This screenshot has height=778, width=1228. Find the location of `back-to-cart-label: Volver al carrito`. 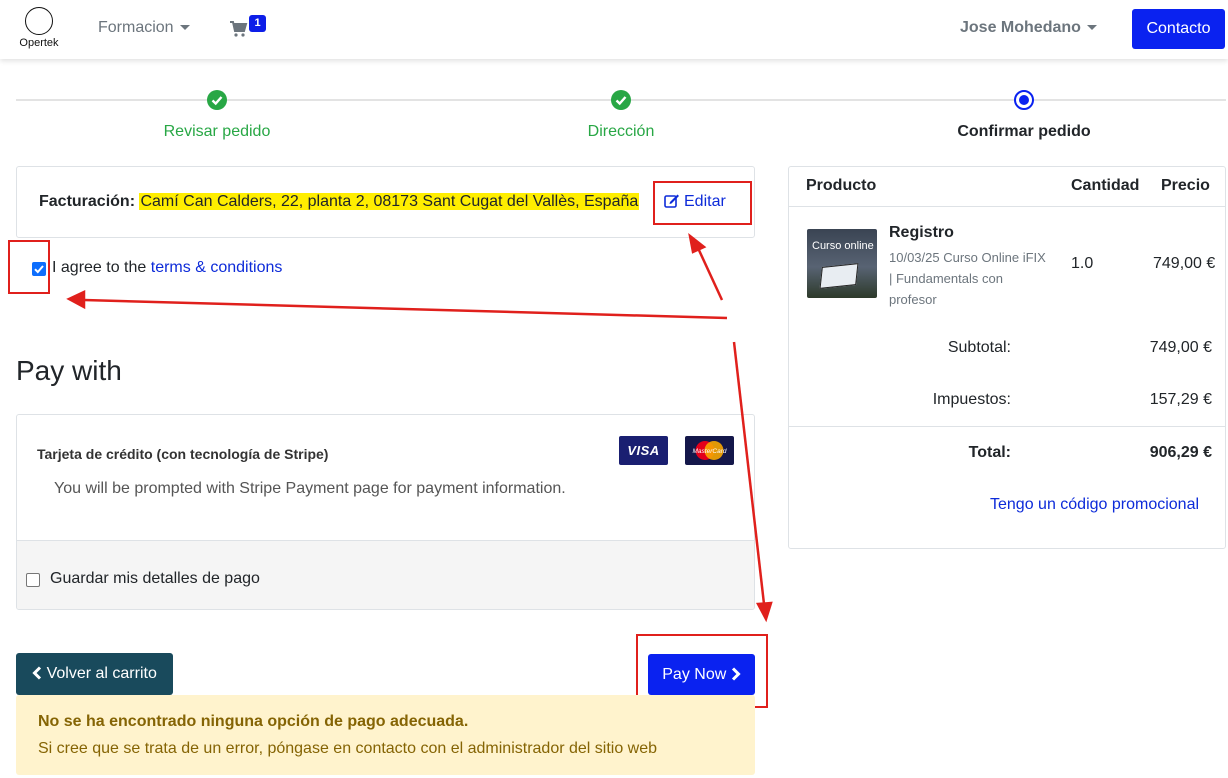

back-to-cart-label: Volver al carrito is located at coordinates (101, 673).